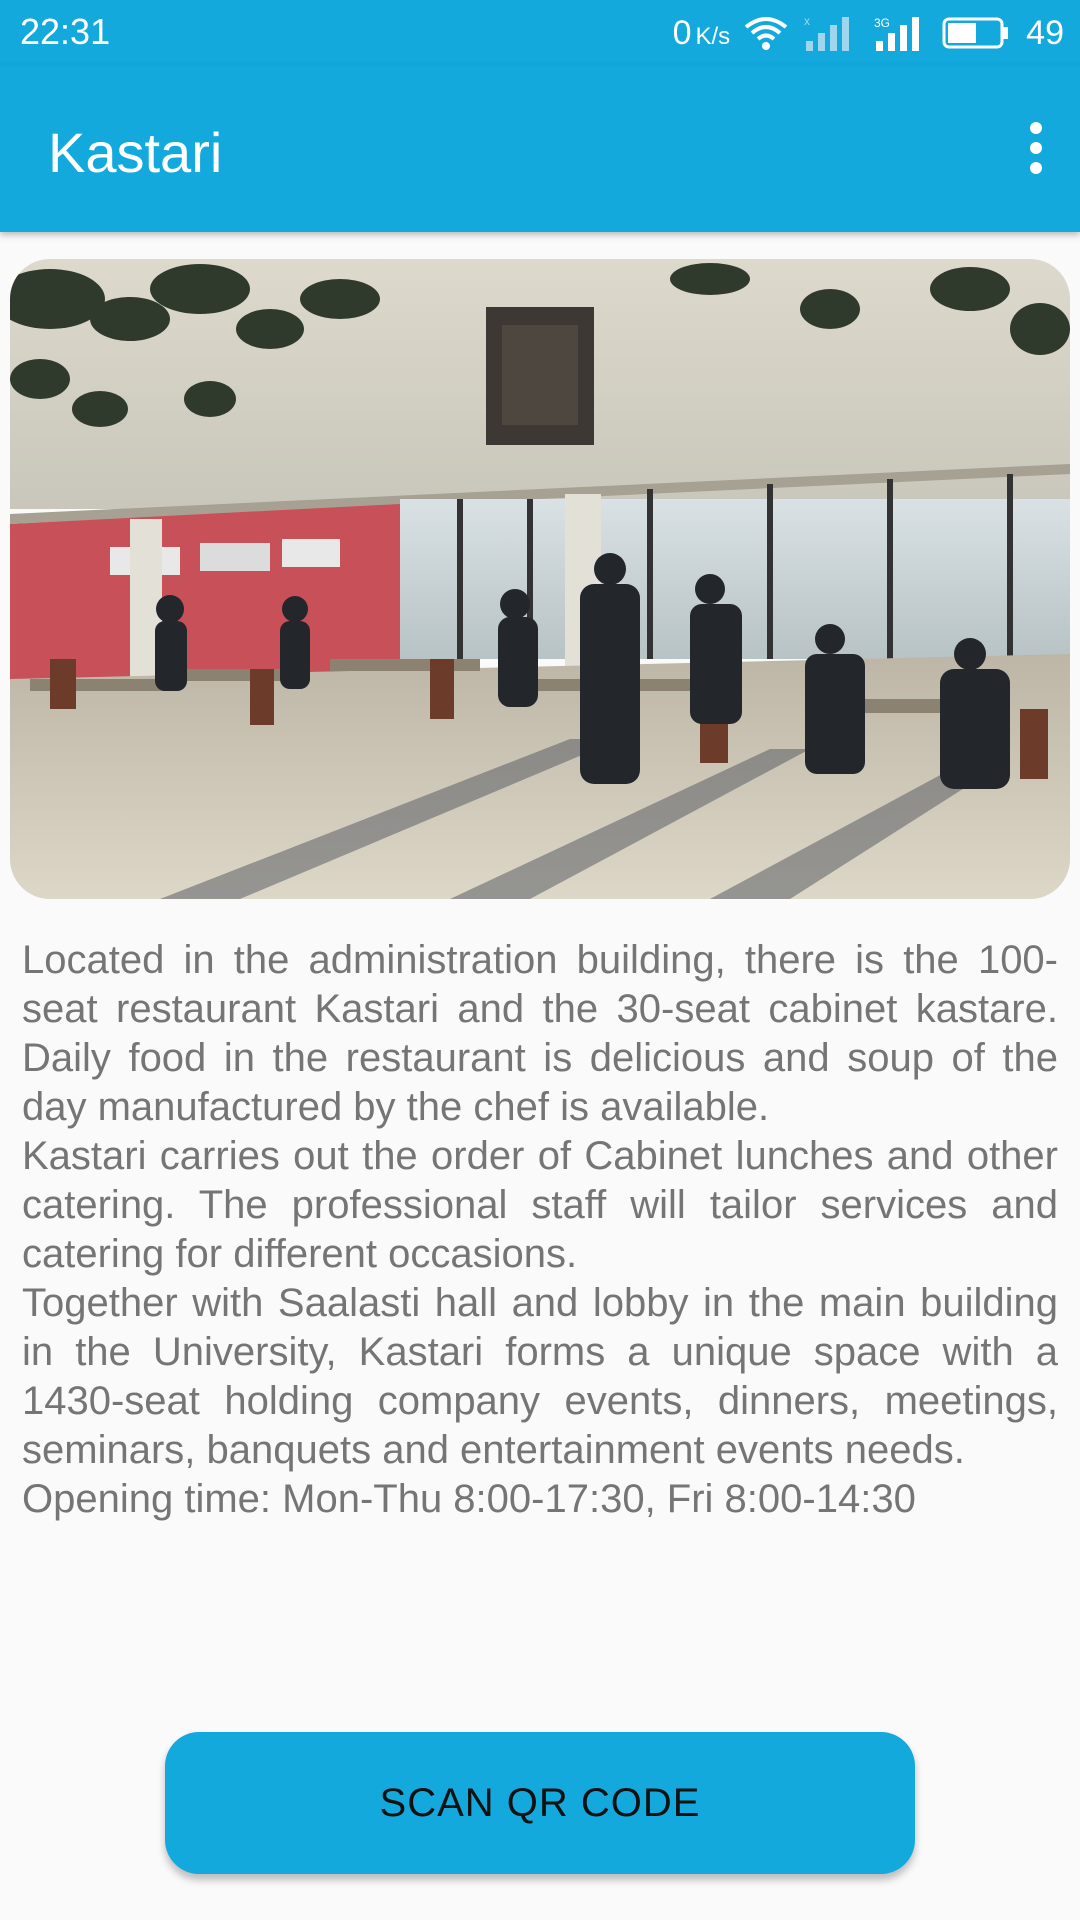 The height and width of the screenshot is (1920, 1080). What do you see at coordinates (766, 33) in the screenshot?
I see `wifi-icon` at bounding box center [766, 33].